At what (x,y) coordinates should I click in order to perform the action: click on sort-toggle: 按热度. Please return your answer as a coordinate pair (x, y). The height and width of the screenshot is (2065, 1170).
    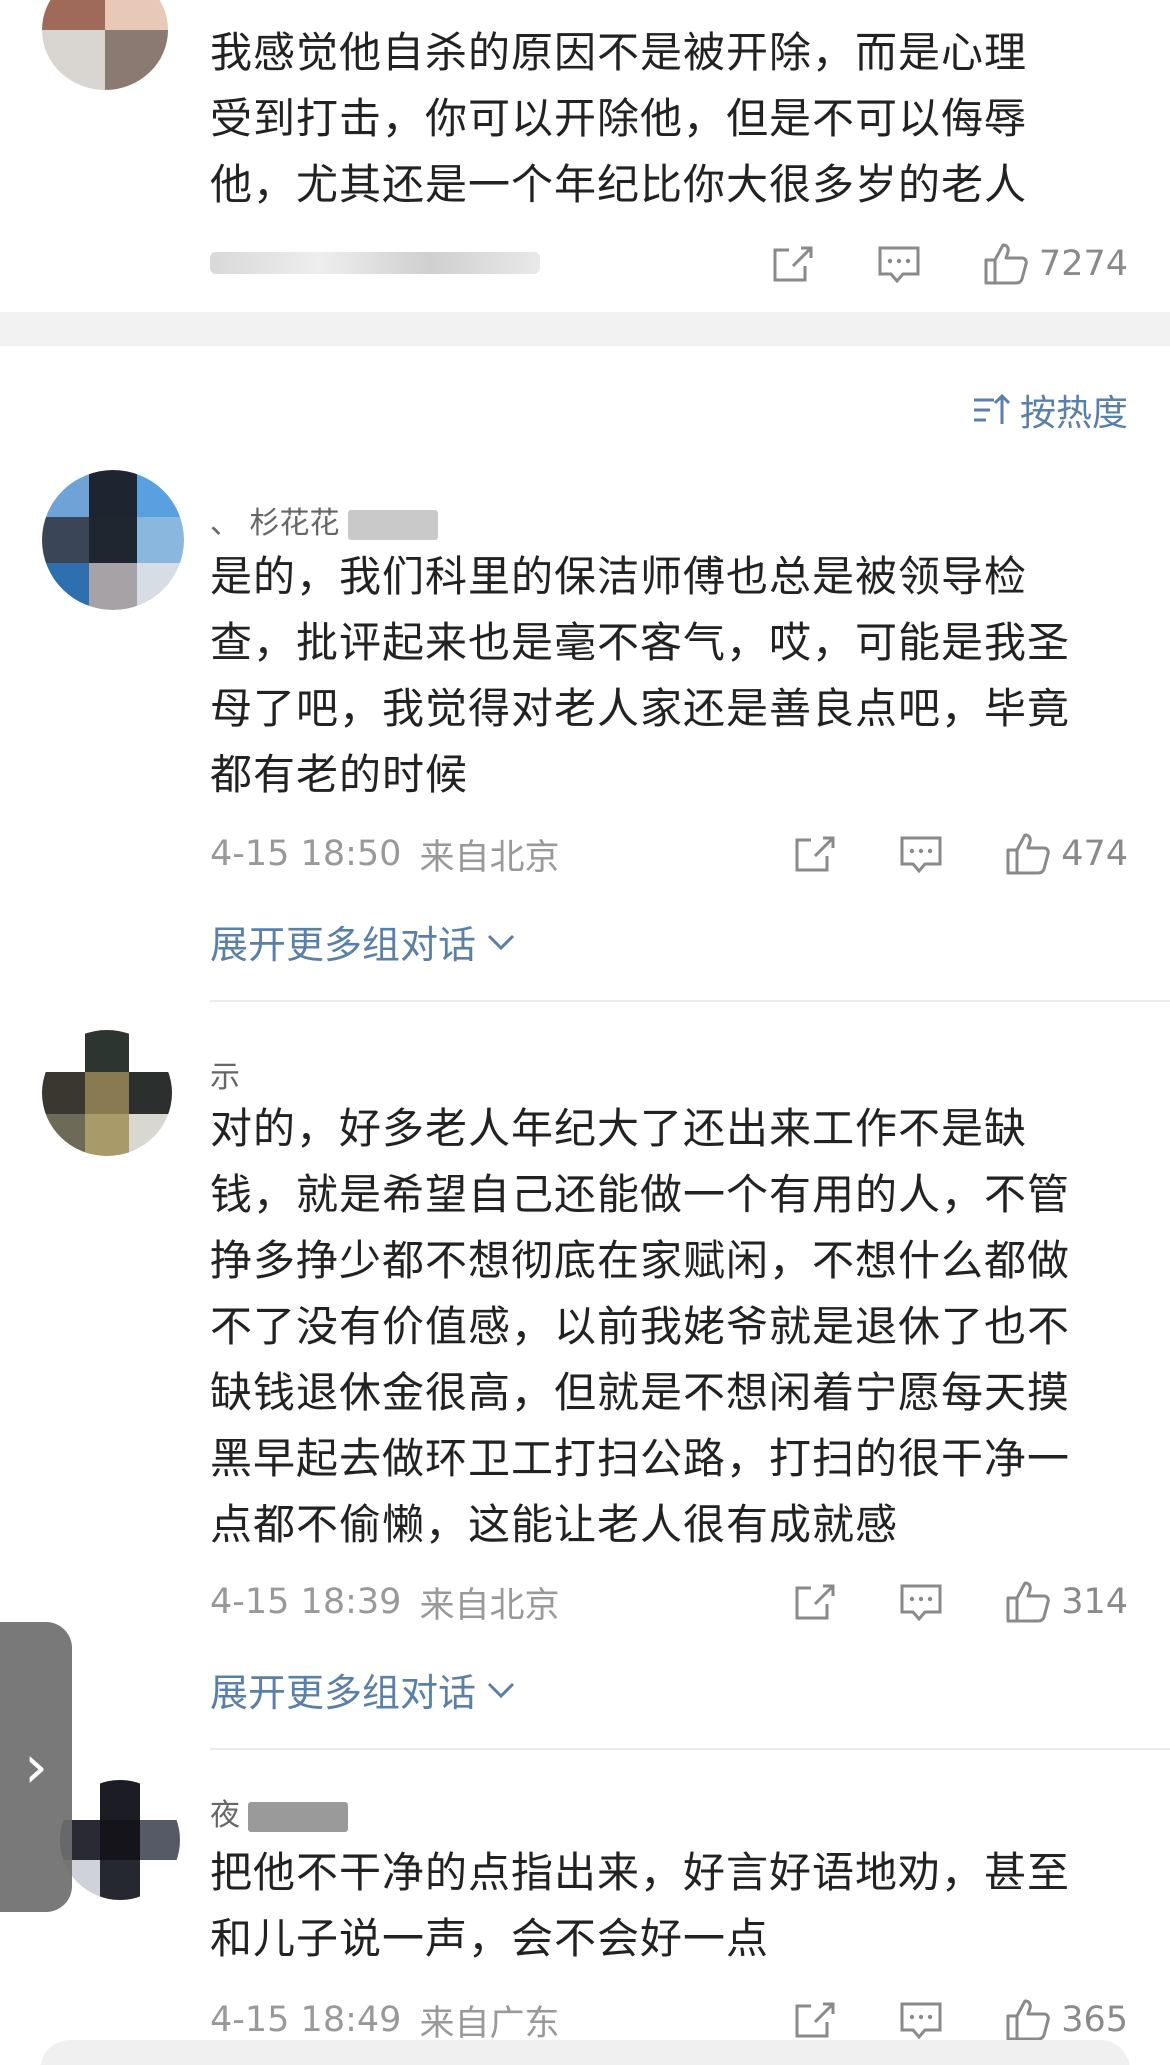
    Looking at the image, I should click on (1049, 410).